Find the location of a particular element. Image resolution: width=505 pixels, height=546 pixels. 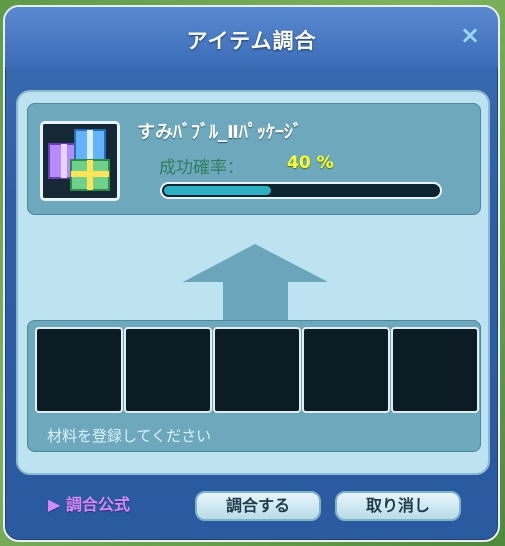

window-title: アイテム調合 is located at coordinates (251, 41).